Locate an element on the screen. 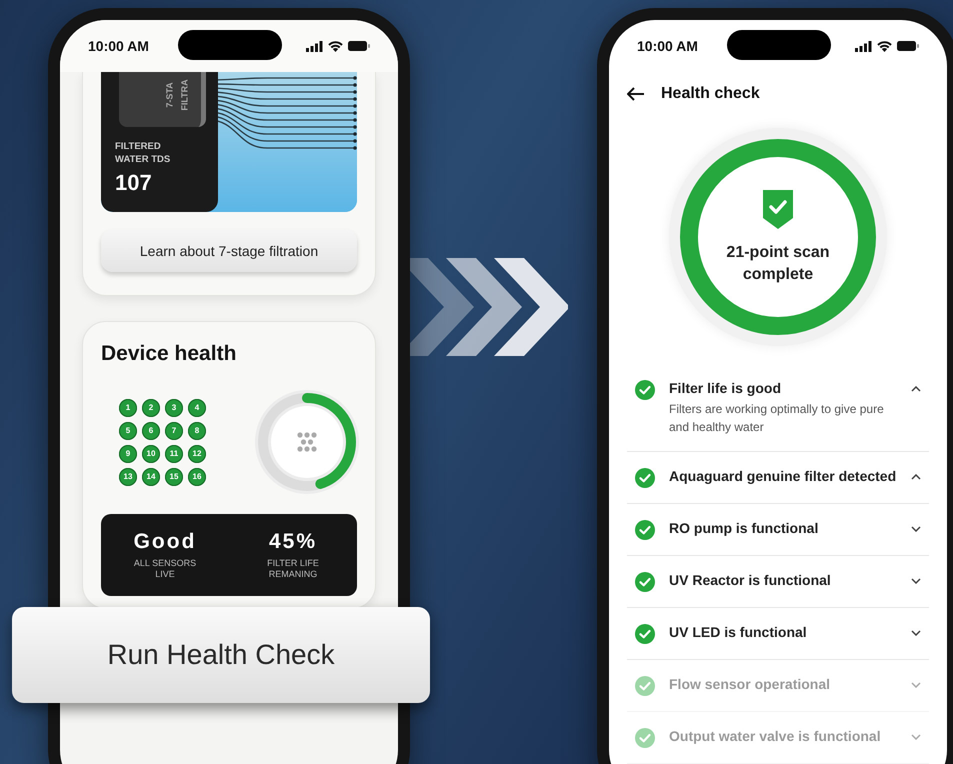 Image resolution: width=953 pixels, height=764 pixels. sensor-indicator: 7 is located at coordinates (174, 431).